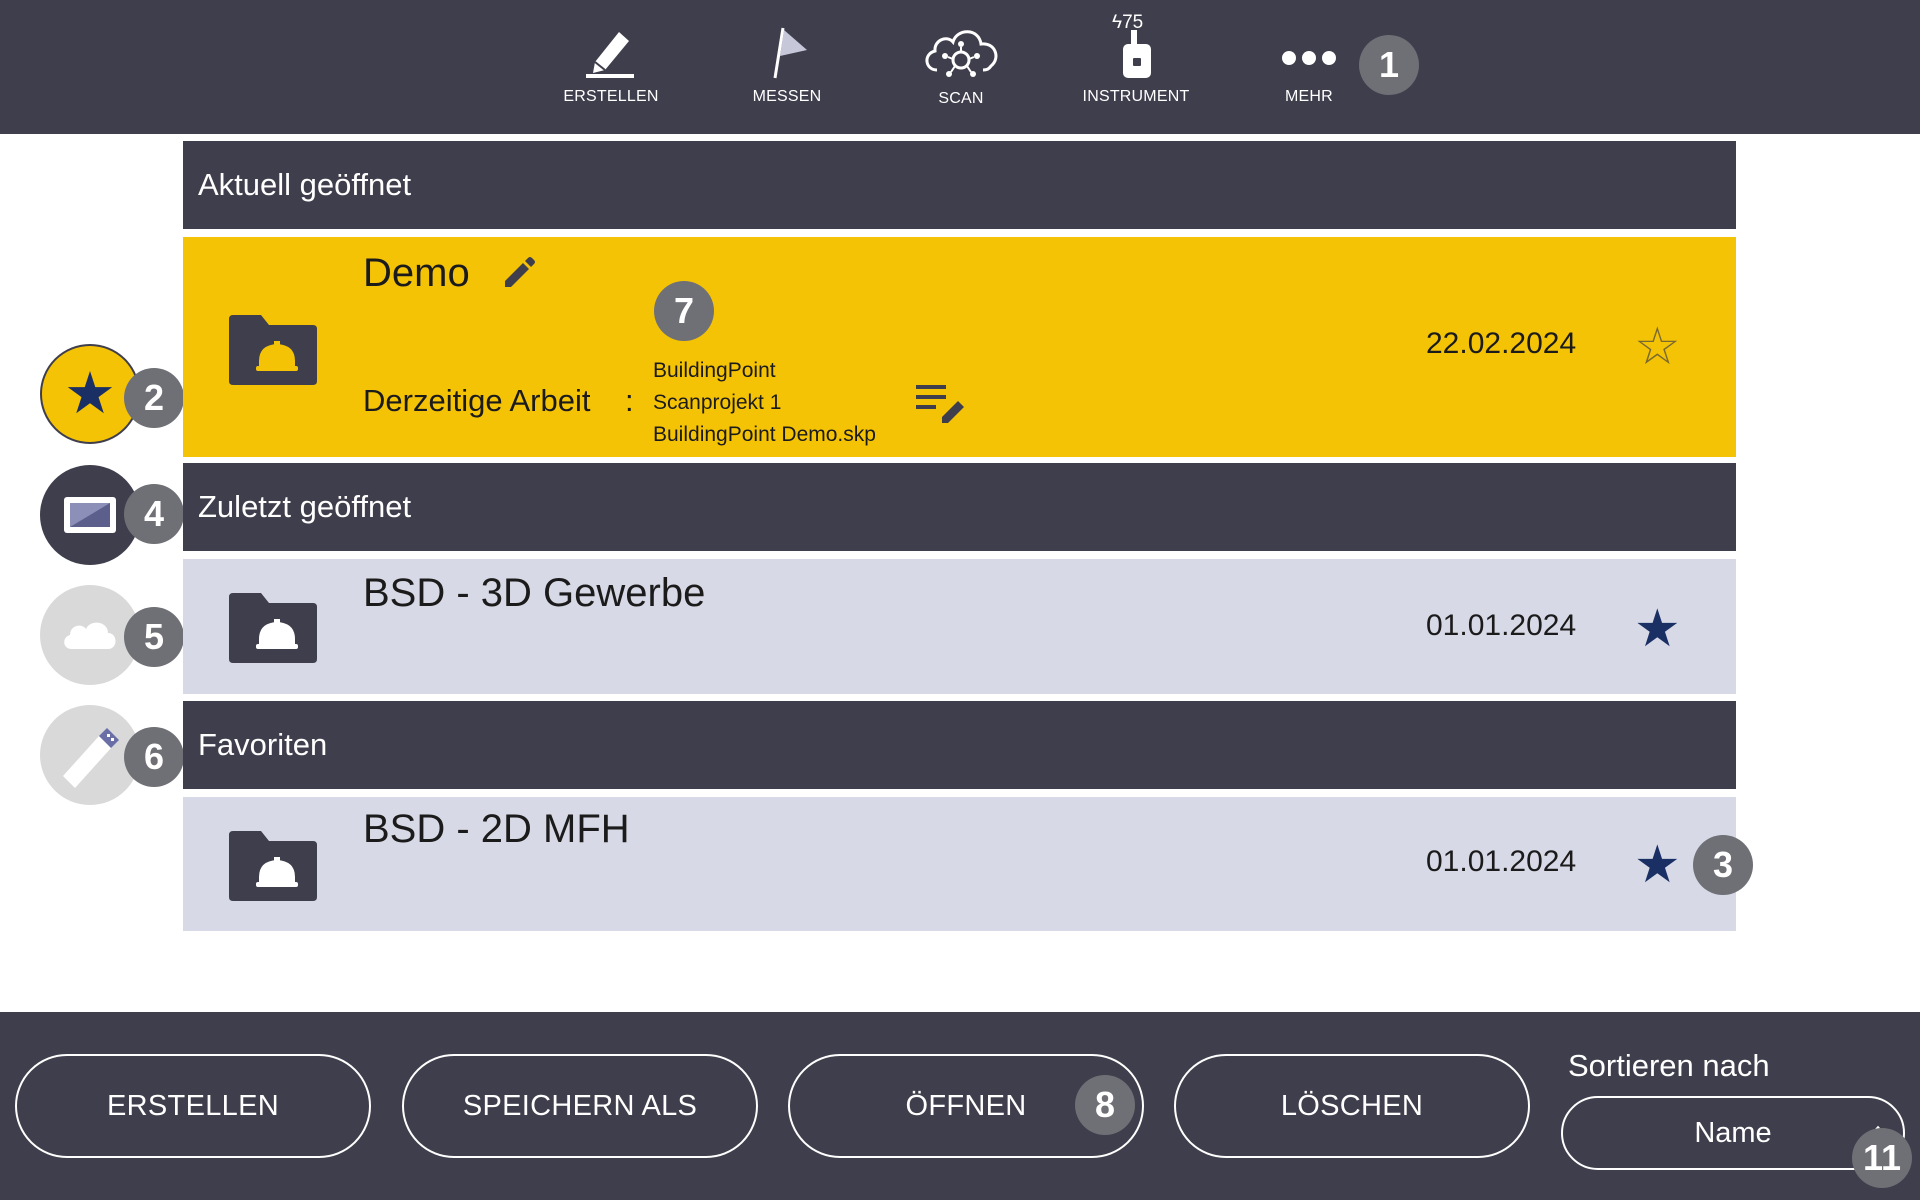  What do you see at coordinates (1501, 343) in the screenshot?
I see `project-date: 22.02.2024` at bounding box center [1501, 343].